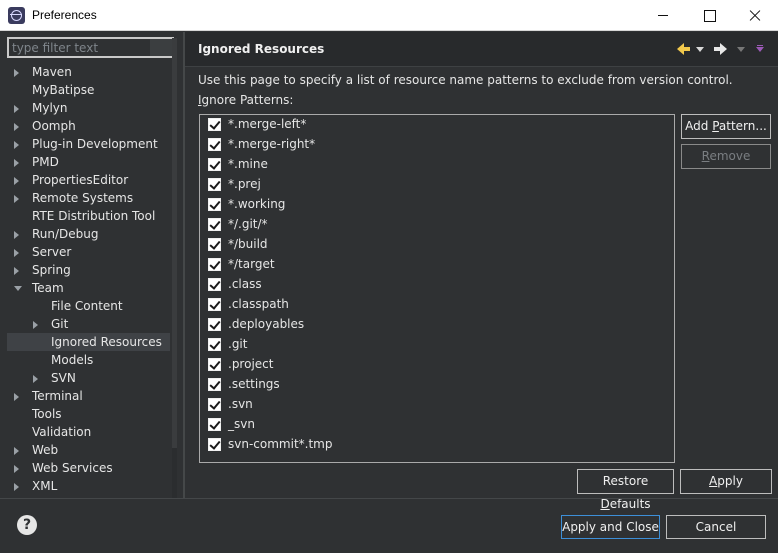 The image size is (778, 553). Describe the element at coordinates (700, 49) in the screenshot. I see `back-history-chevron-down-icon` at that location.